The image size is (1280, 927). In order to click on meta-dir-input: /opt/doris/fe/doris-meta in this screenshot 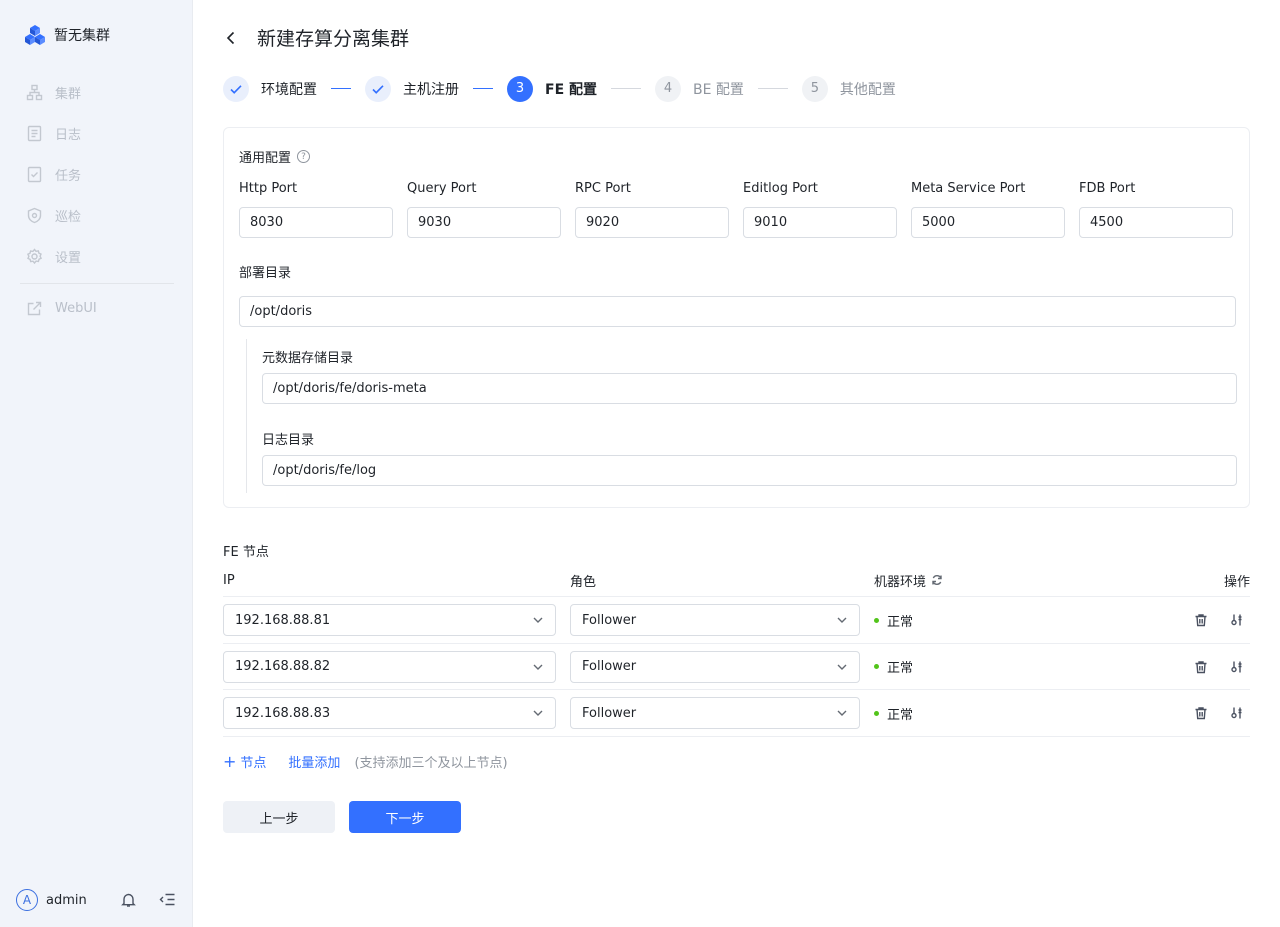, I will do `click(749, 388)`.